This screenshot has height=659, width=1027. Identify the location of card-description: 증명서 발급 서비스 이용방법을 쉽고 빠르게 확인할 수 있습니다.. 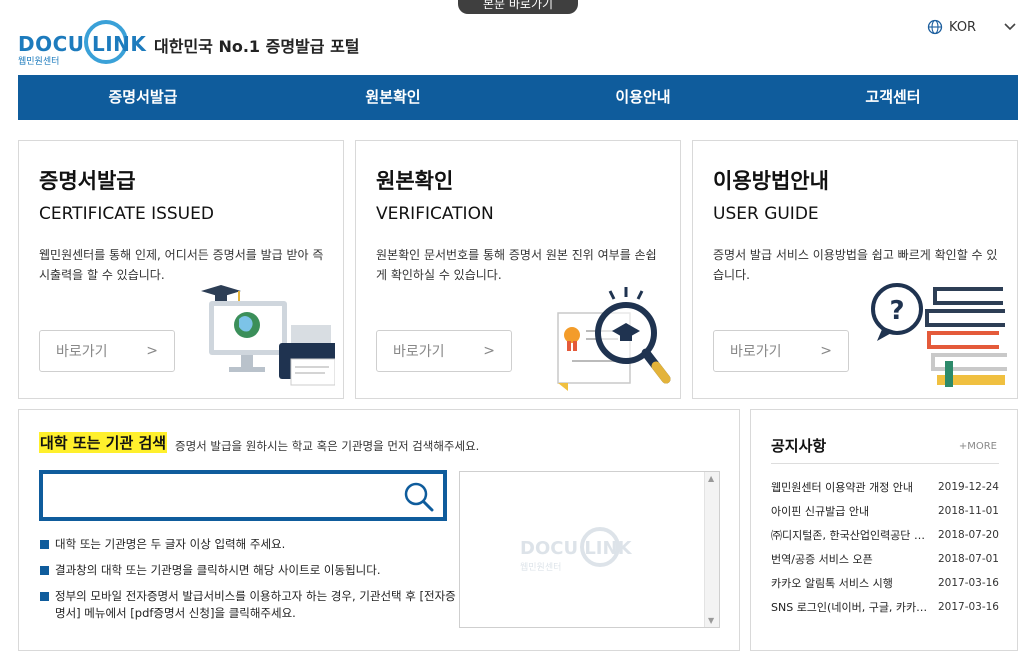
(855, 265).